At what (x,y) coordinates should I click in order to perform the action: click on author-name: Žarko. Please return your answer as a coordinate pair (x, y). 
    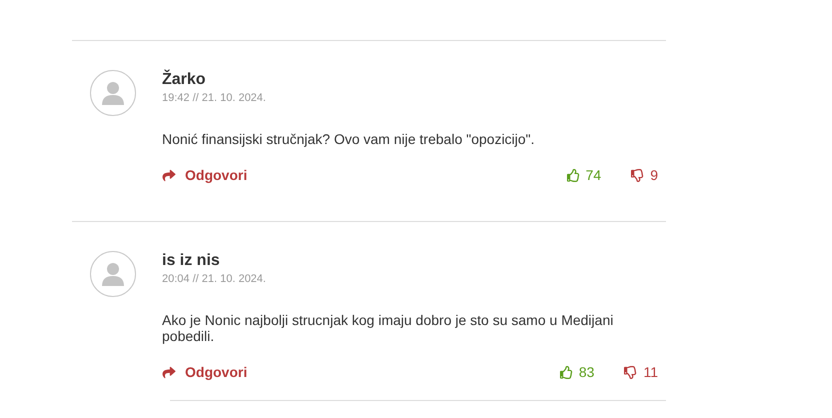
    Looking at the image, I should click on (184, 80).